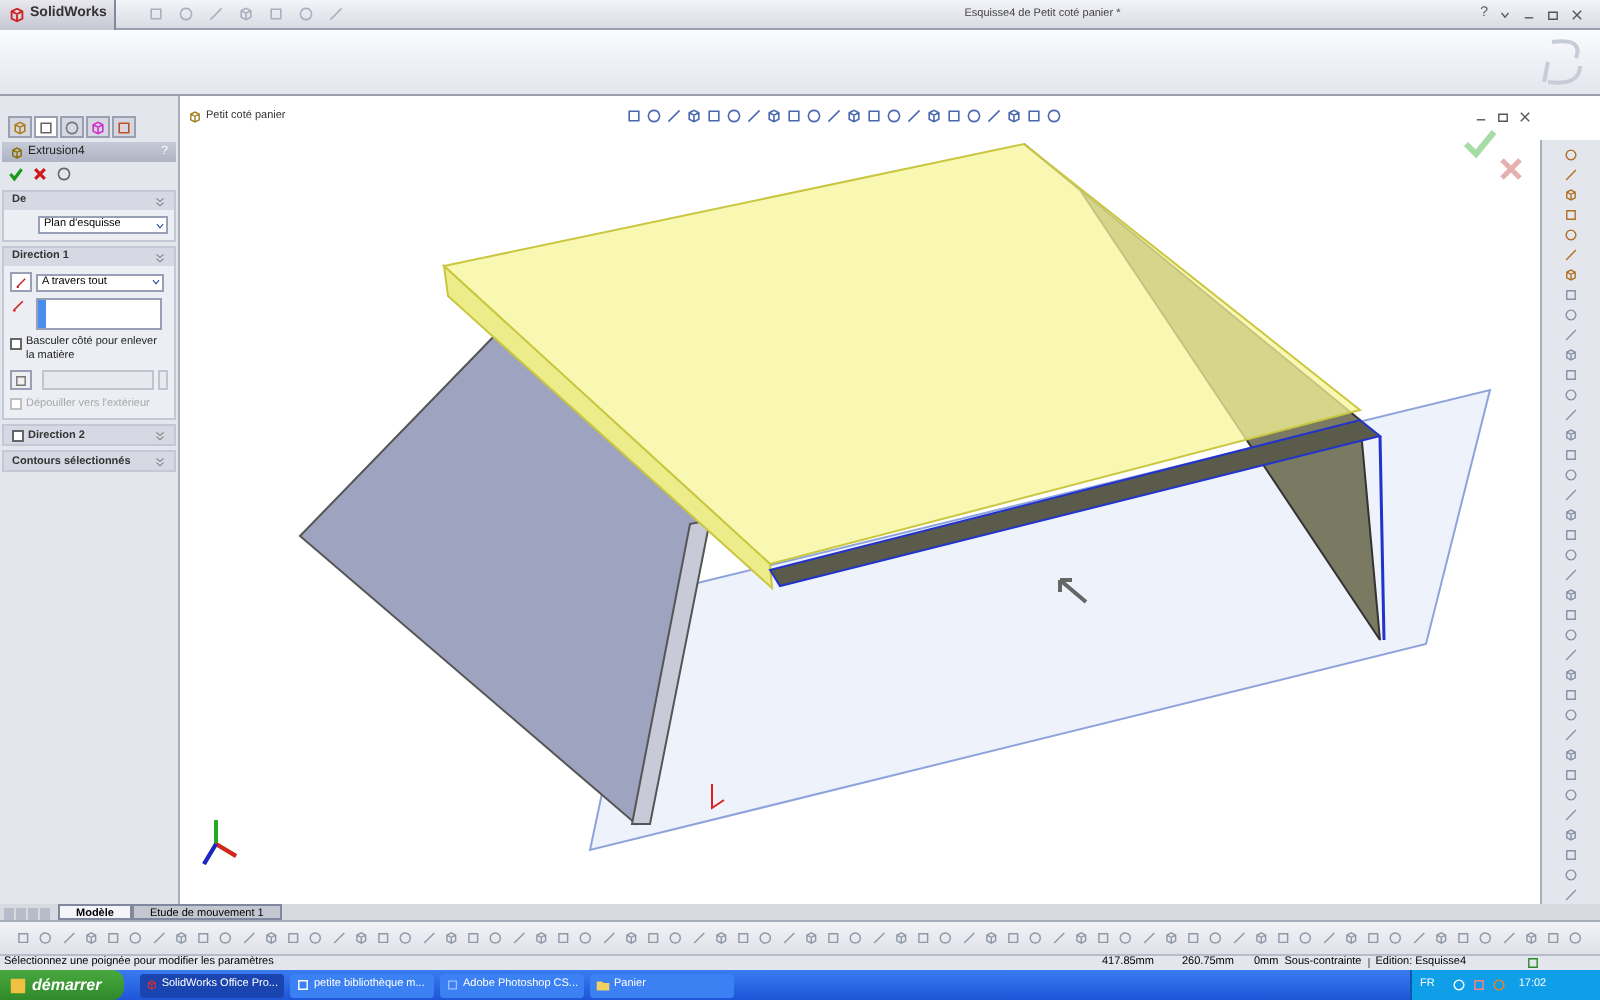  I want to click on draft-button, so click(21, 380).